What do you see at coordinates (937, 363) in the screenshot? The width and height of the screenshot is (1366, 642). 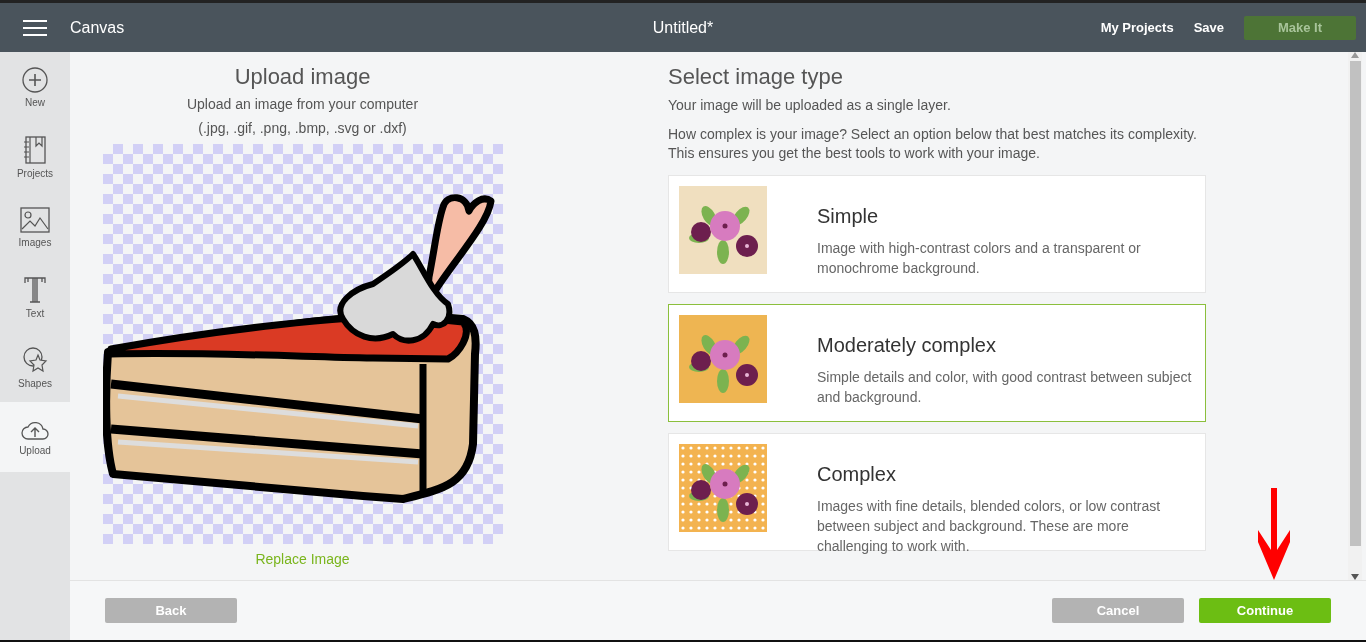 I see `image-type-option: Moderately complex Simple details and color, with good contrast between subject and background.` at bounding box center [937, 363].